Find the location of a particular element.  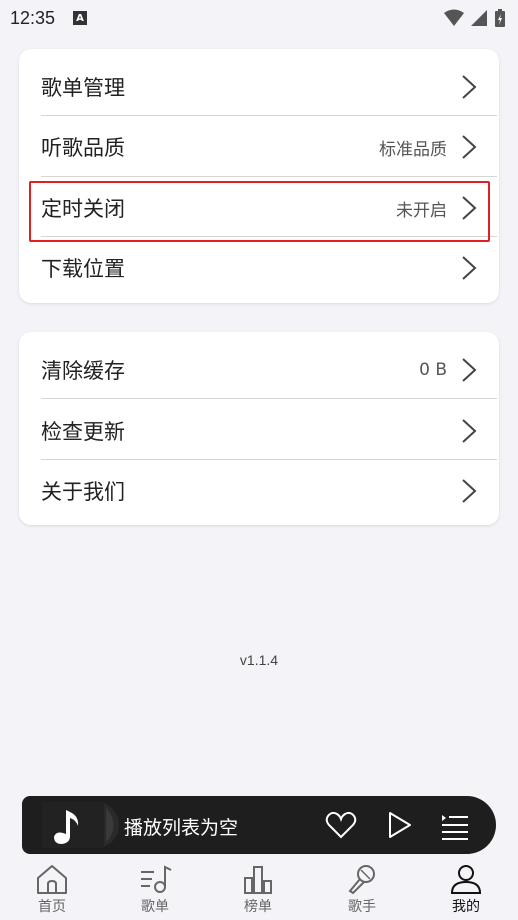

playlist-queue-icon is located at coordinates (455, 825).